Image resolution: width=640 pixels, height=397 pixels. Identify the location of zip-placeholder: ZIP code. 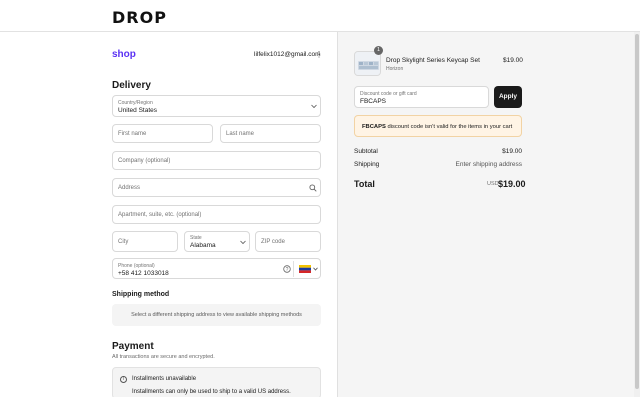
(273, 242).